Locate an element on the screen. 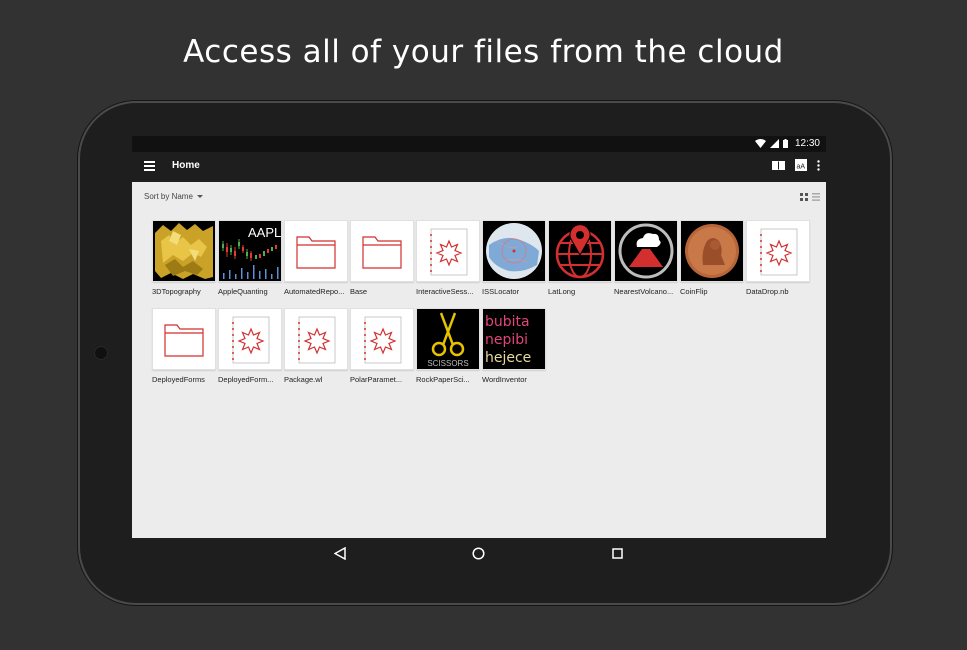 This screenshot has width=967, height=650. wifi-icon is located at coordinates (760, 143).